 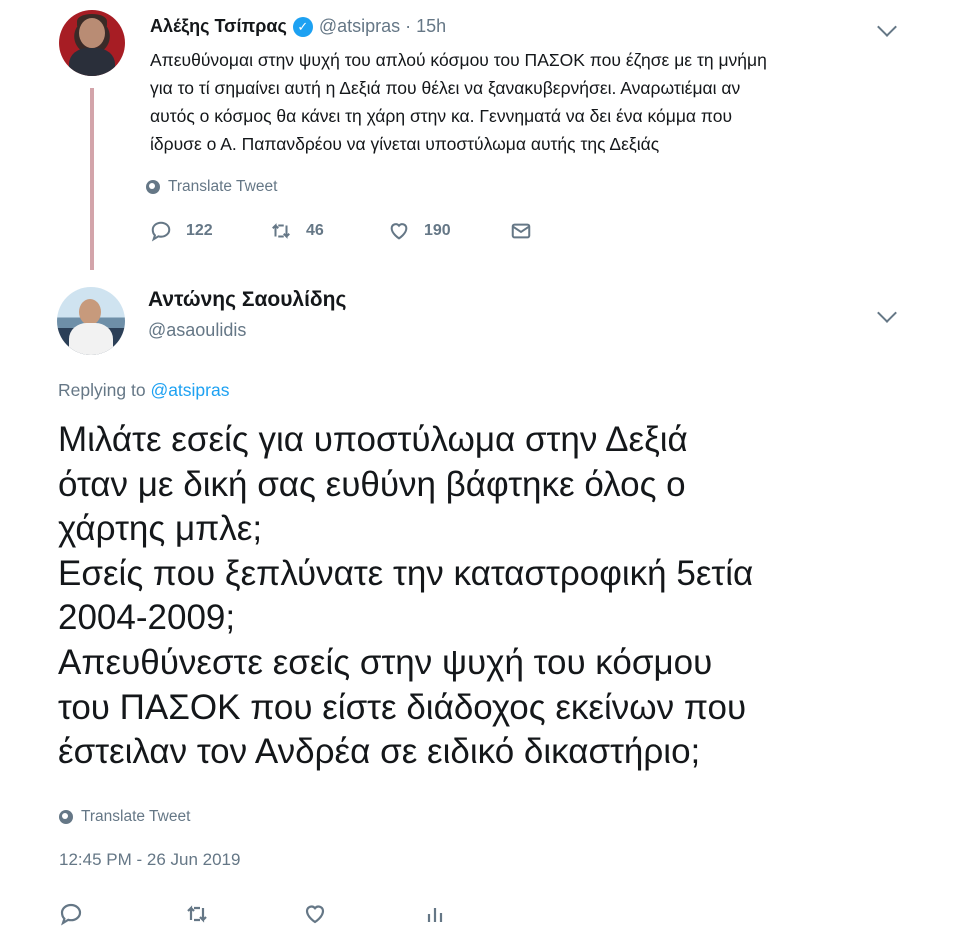 I want to click on thread-connector-line, so click(x=92, y=179).